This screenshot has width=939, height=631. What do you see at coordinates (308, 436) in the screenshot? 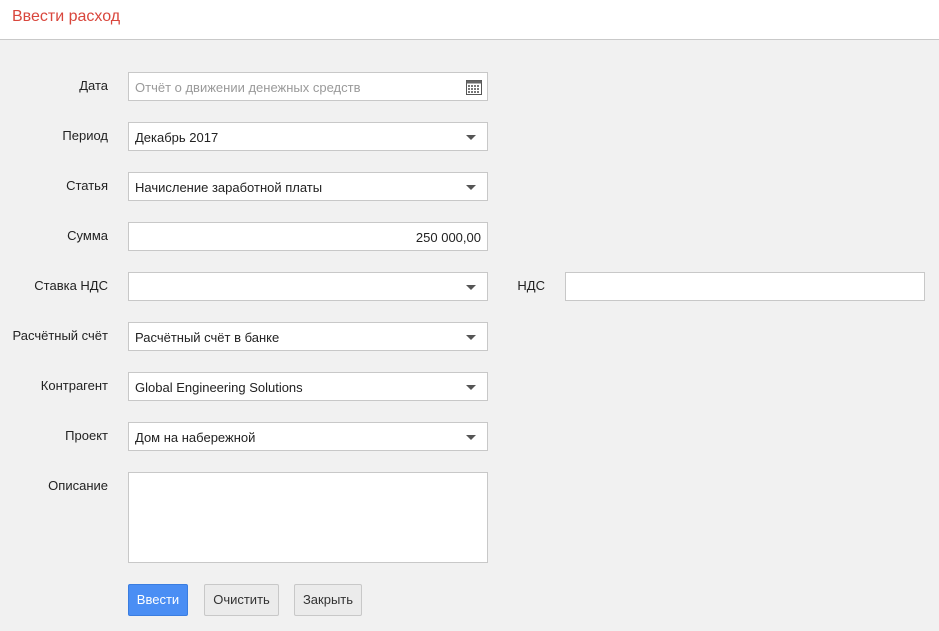
I see `project-select: Дом на набережной` at bounding box center [308, 436].